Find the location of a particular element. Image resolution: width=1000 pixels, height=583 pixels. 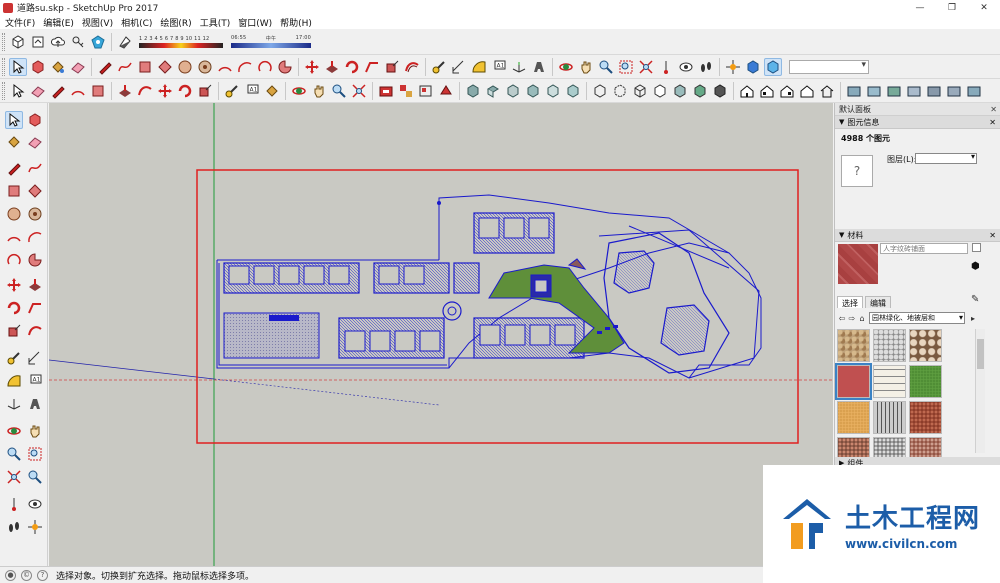

view-iso-icon is located at coordinates (473, 91).